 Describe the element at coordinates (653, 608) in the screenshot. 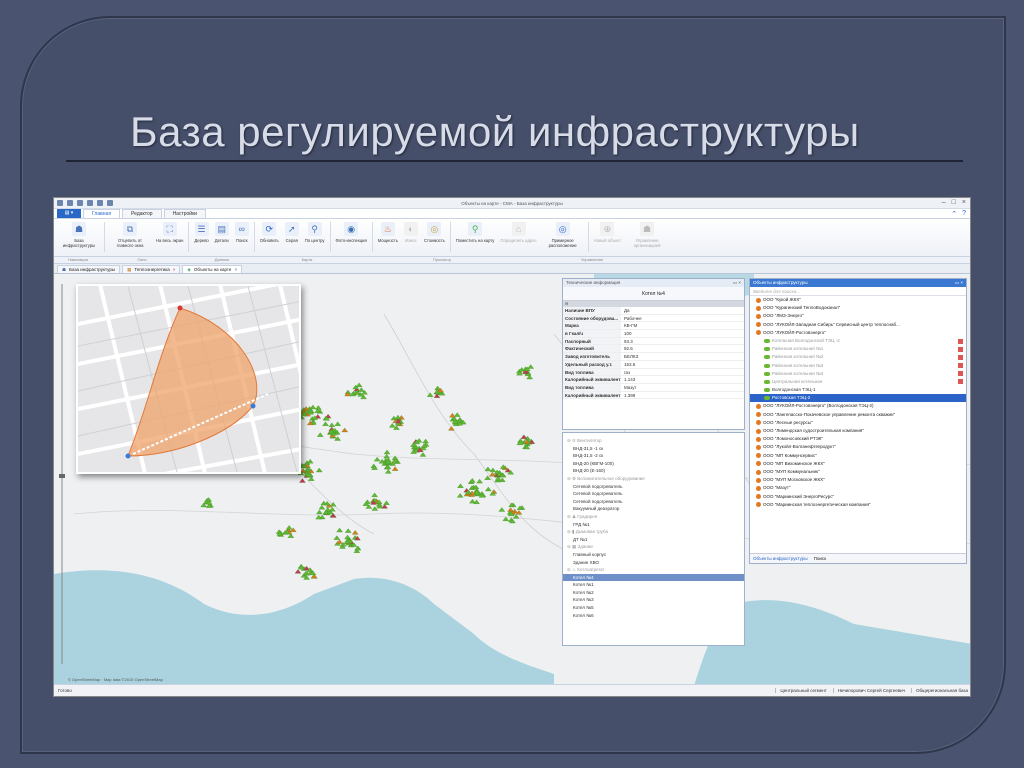

I see `tree-item: Котел №5` at that location.